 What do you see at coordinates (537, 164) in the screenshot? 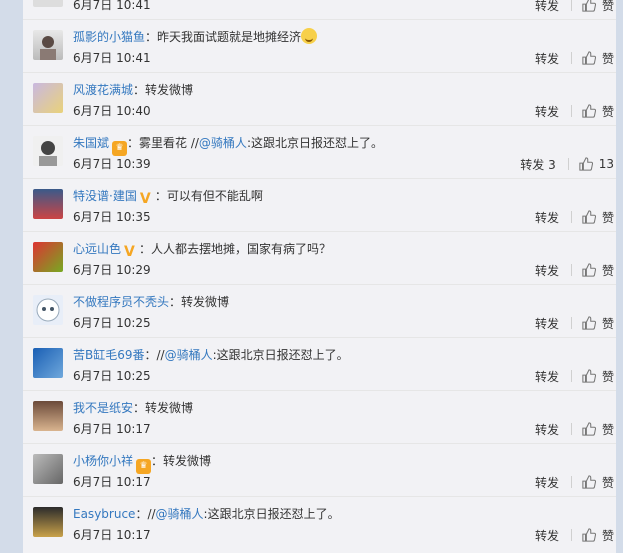
I see `repost-button: 转发 3` at bounding box center [537, 164].